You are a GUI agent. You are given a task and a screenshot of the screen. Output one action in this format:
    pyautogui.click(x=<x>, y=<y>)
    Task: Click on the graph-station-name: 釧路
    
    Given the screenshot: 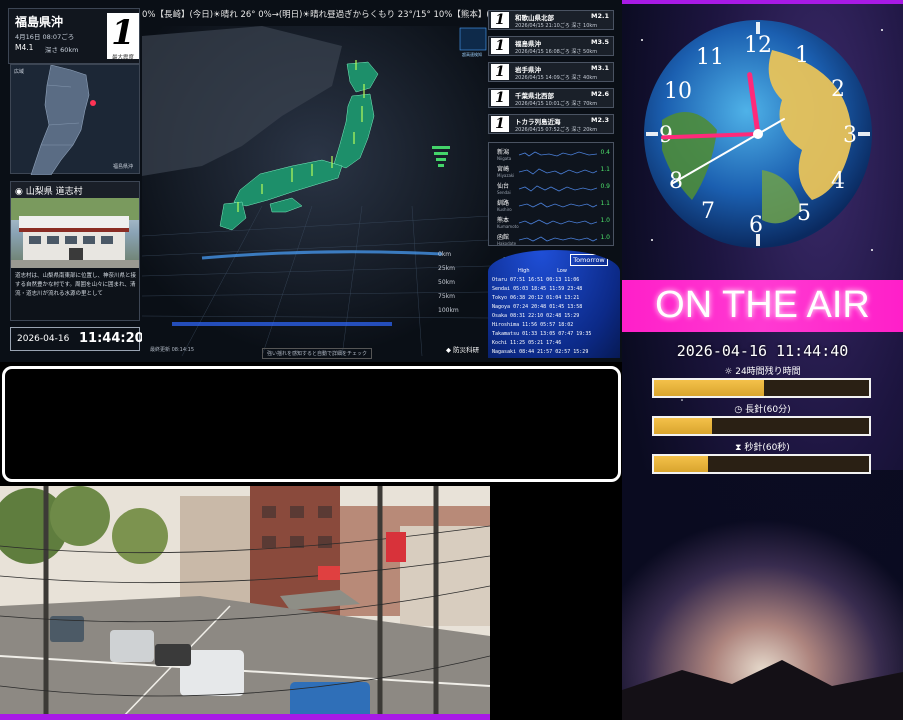 What is the action you would take?
    pyautogui.click(x=503, y=203)
    